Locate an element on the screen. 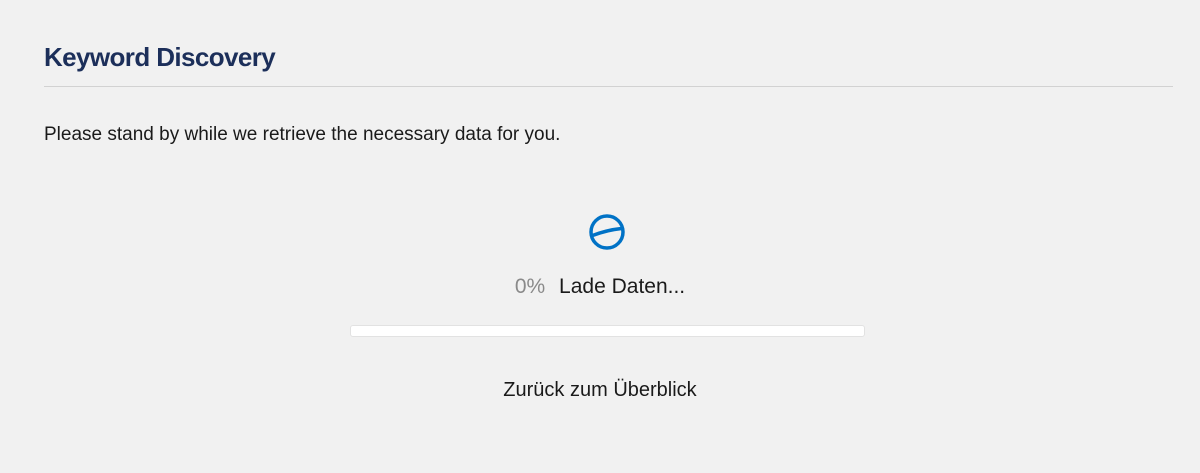 Image resolution: width=1200 pixels, height=473 pixels. page-header: Keyword Discovery is located at coordinates (608, 63).